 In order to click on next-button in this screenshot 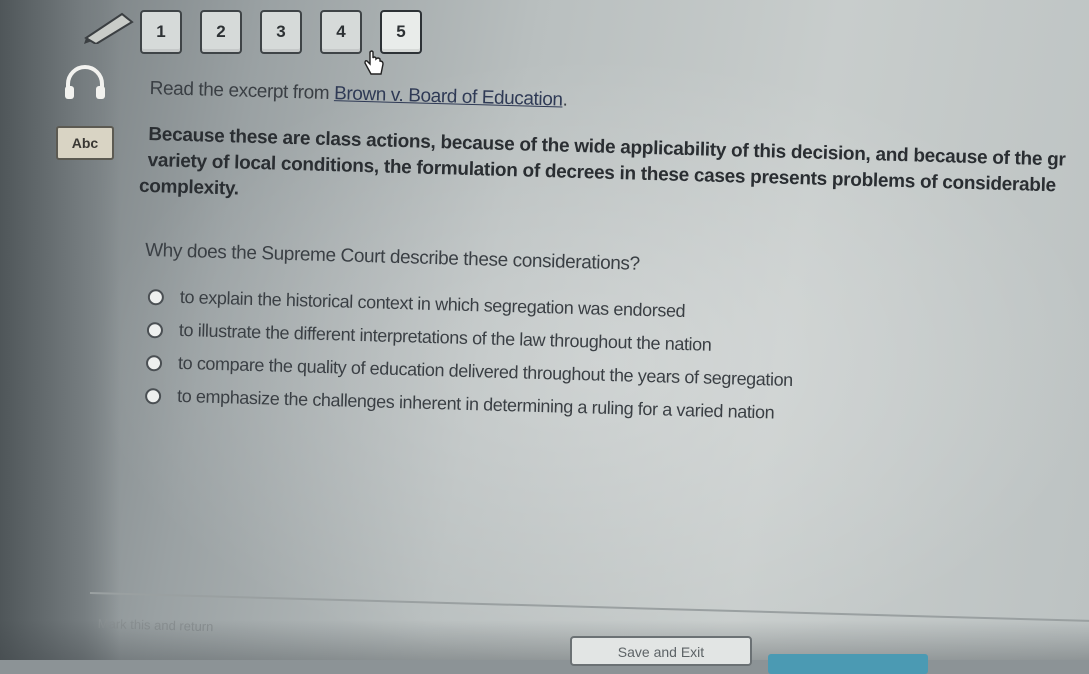, I will do `click(848, 664)`.